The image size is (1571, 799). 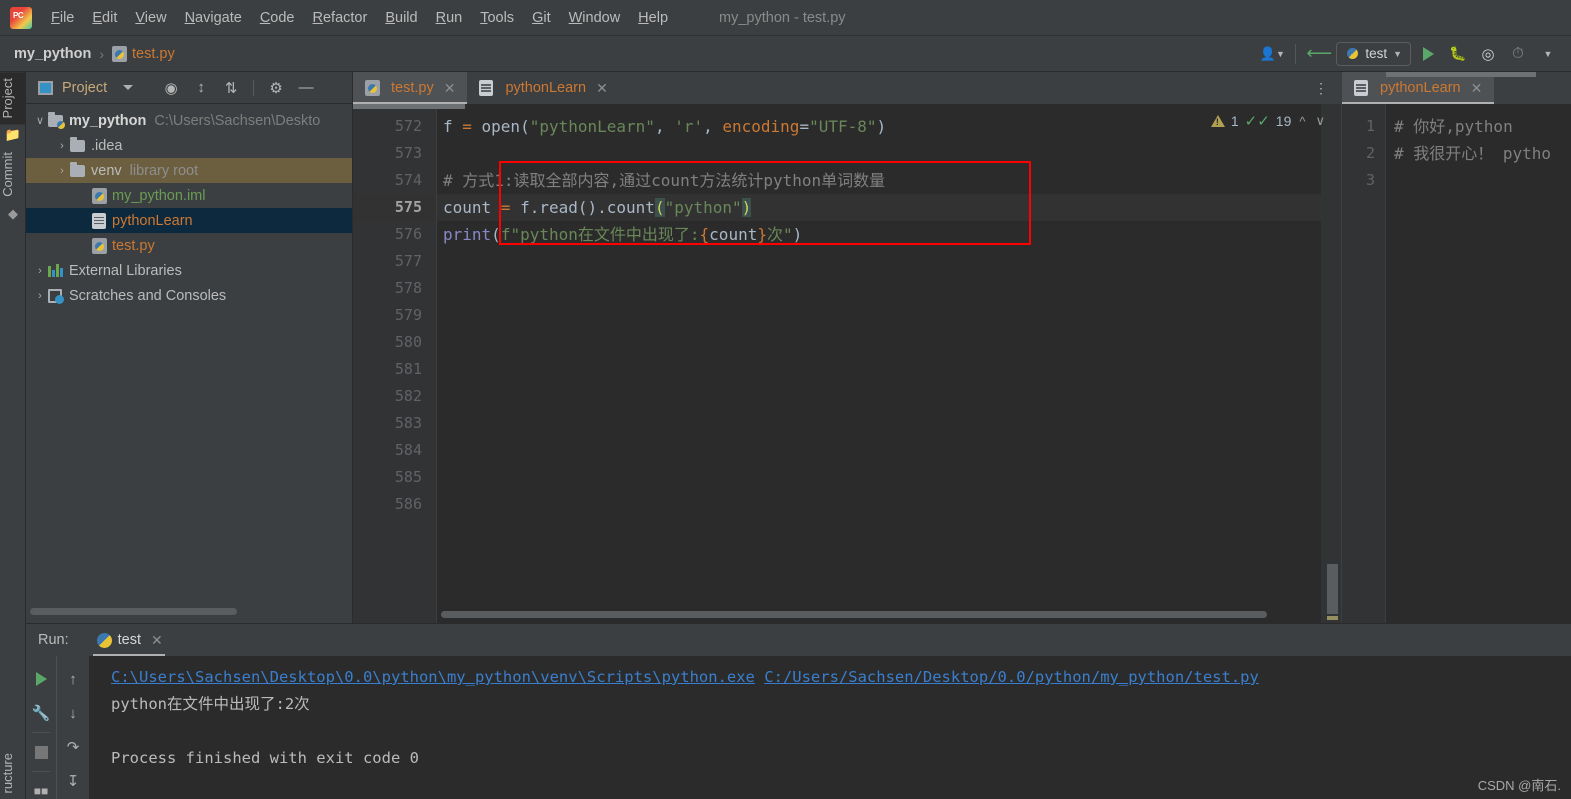 I want to click on tree-node-venv: › venv library root, so click(x=189, y=170).